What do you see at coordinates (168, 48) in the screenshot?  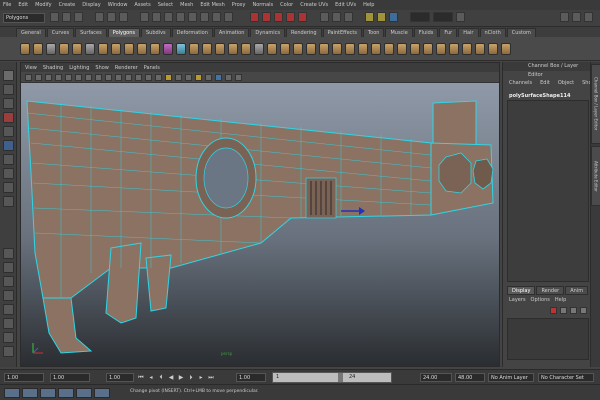 I see `shelf-tool-12-icon` at bounding box center [168, 48].